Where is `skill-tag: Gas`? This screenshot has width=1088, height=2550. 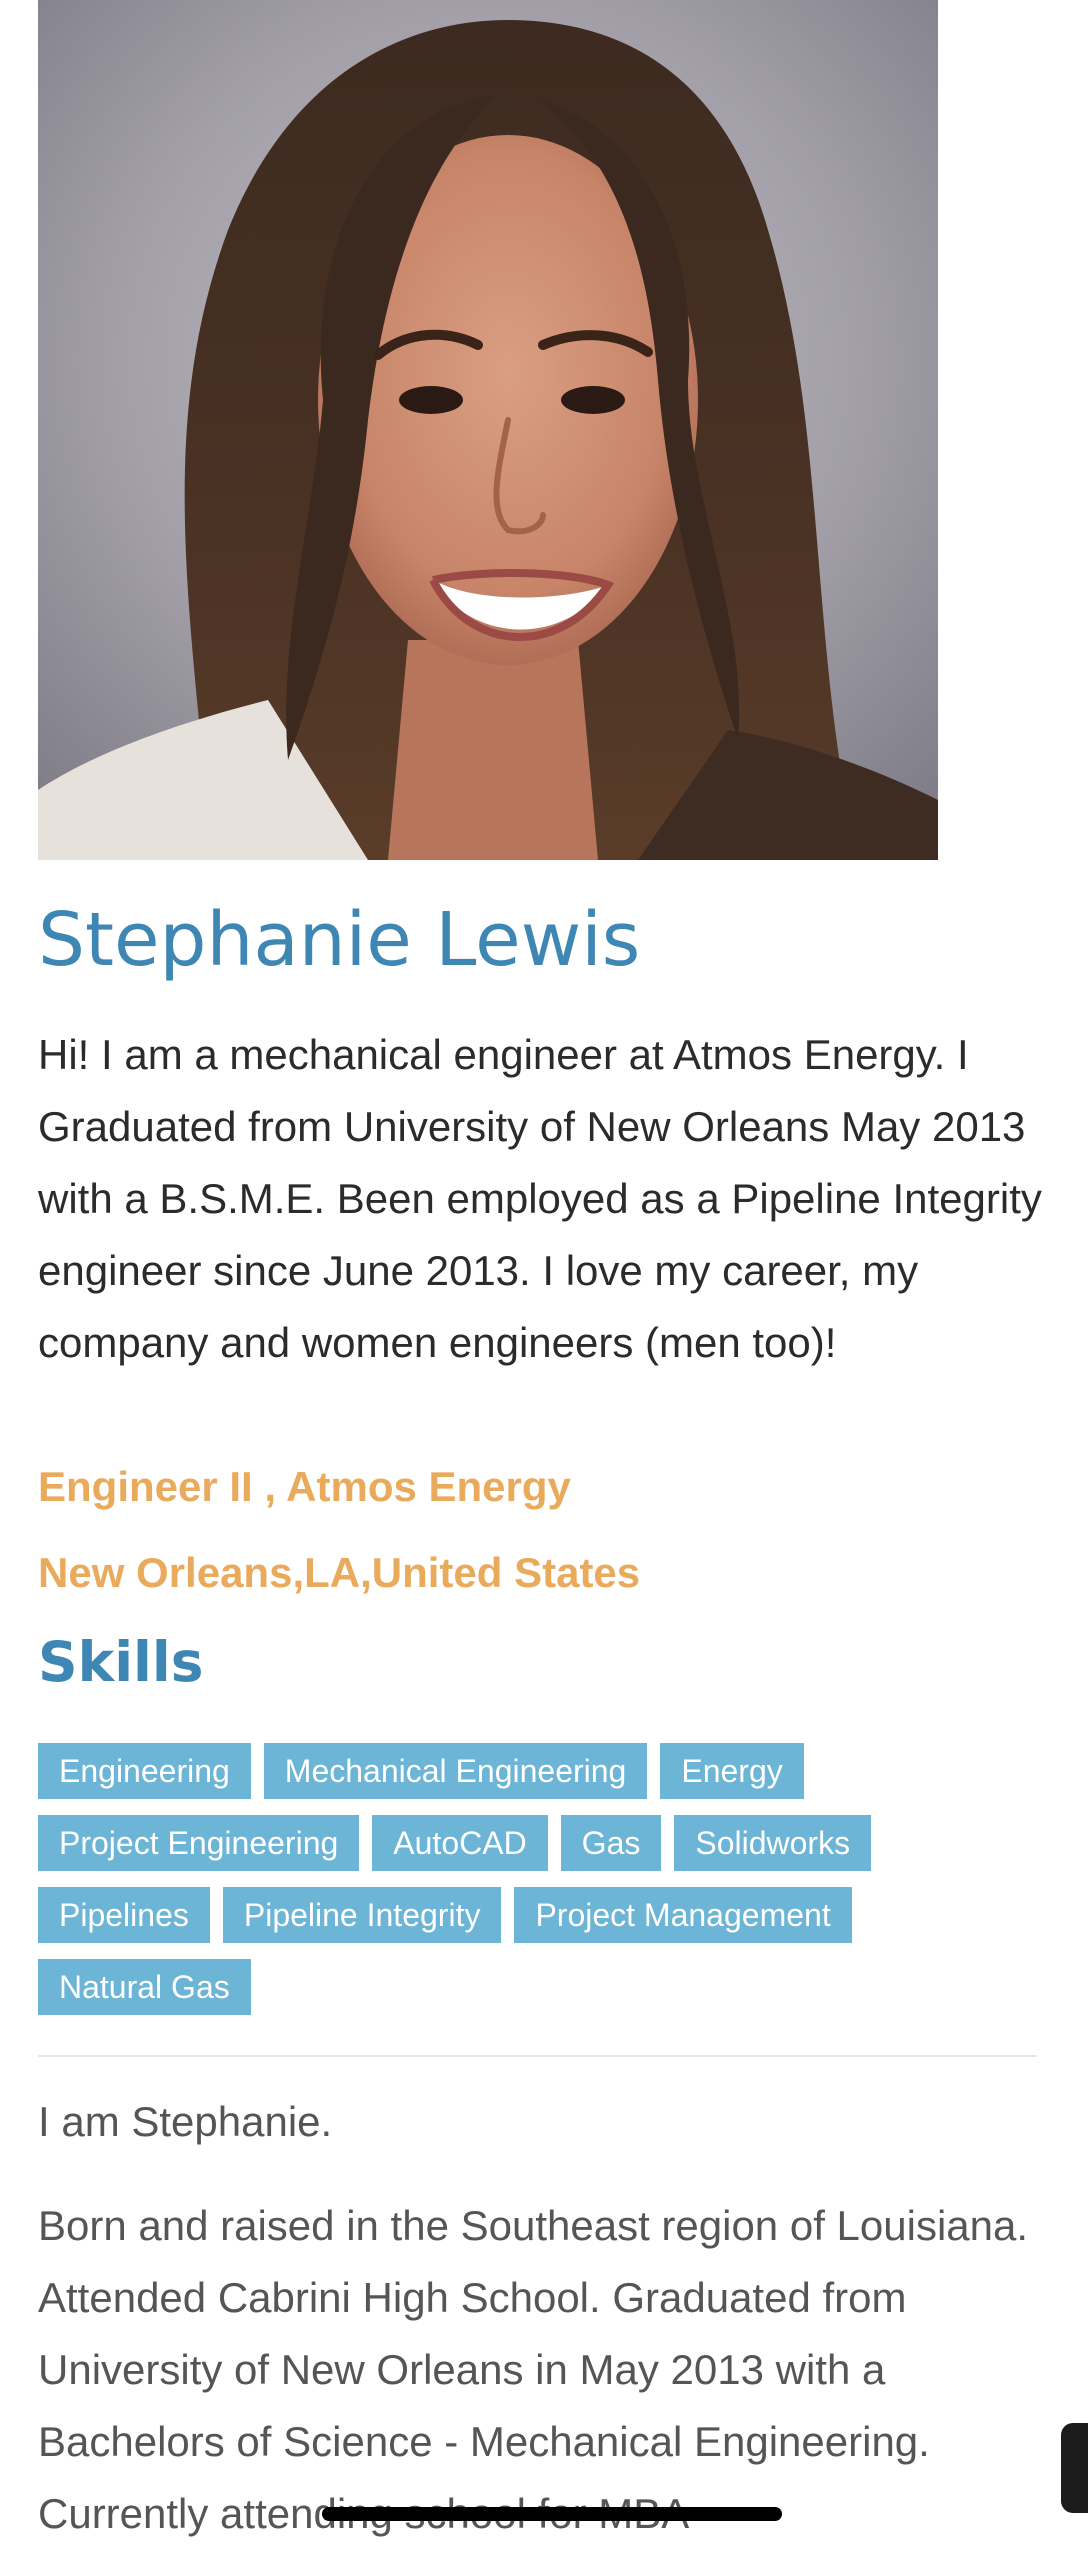
skill-tag: Gas is located at coordinates (611, 1843).